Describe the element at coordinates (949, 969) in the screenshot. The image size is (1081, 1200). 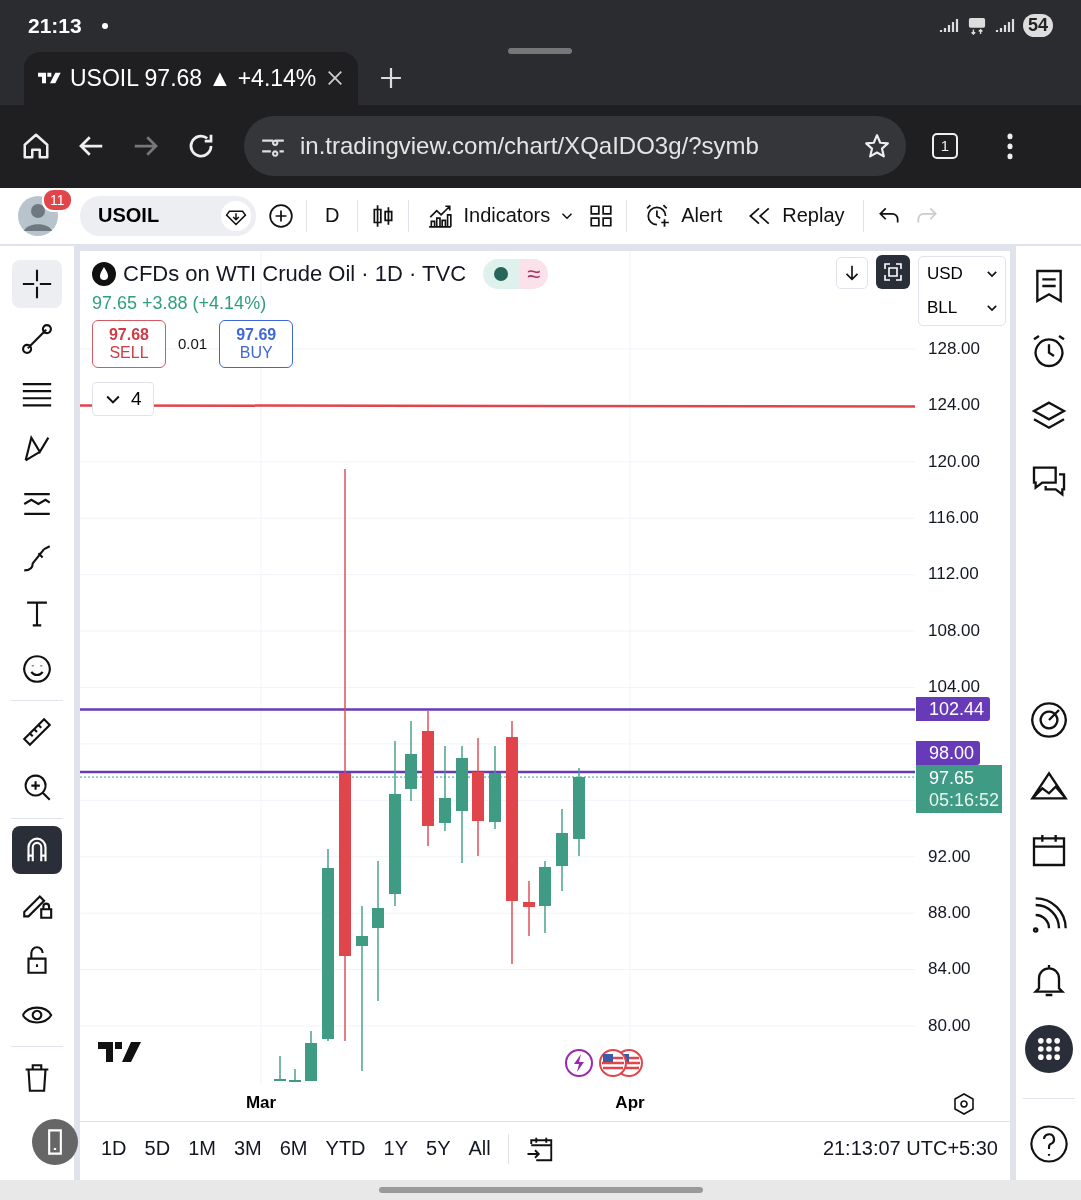
I see `price-axis-label: 84.00` at that location.